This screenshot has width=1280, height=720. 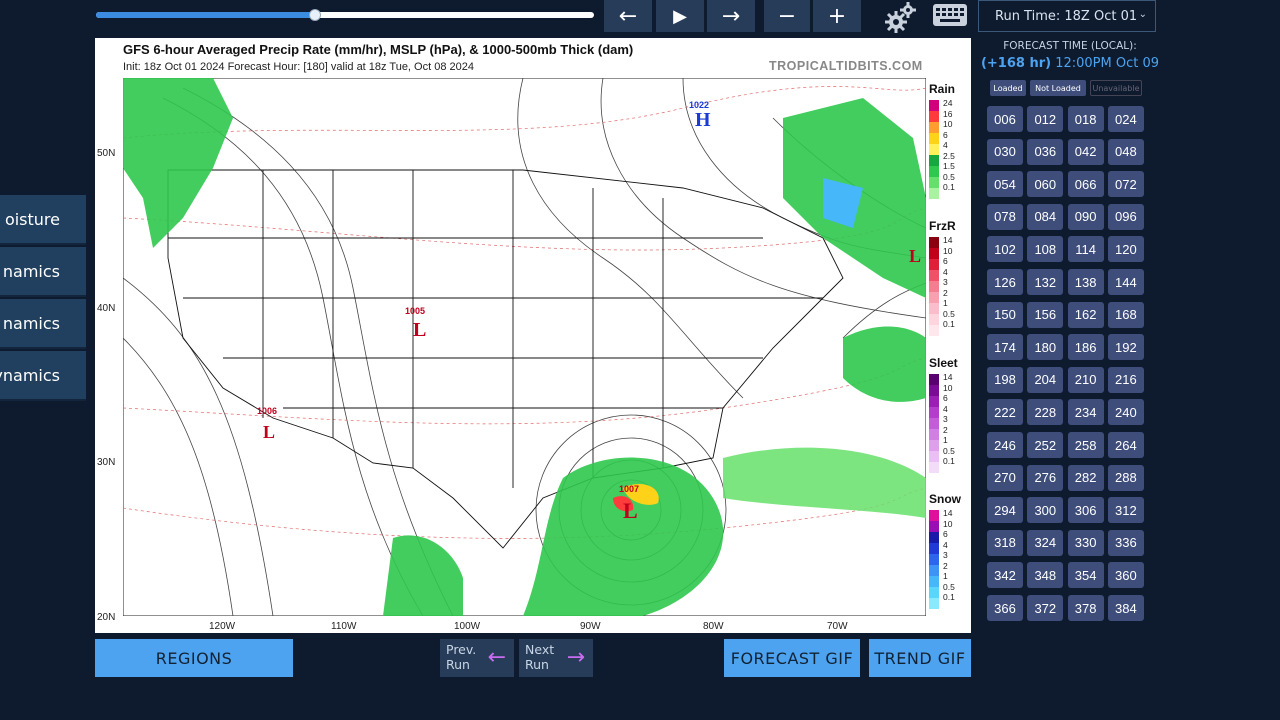 What do you see at coordinates (1005, 379) in the screenshot?
I see `forecast-hour-button: 198` at bounding box center [1005, 379].